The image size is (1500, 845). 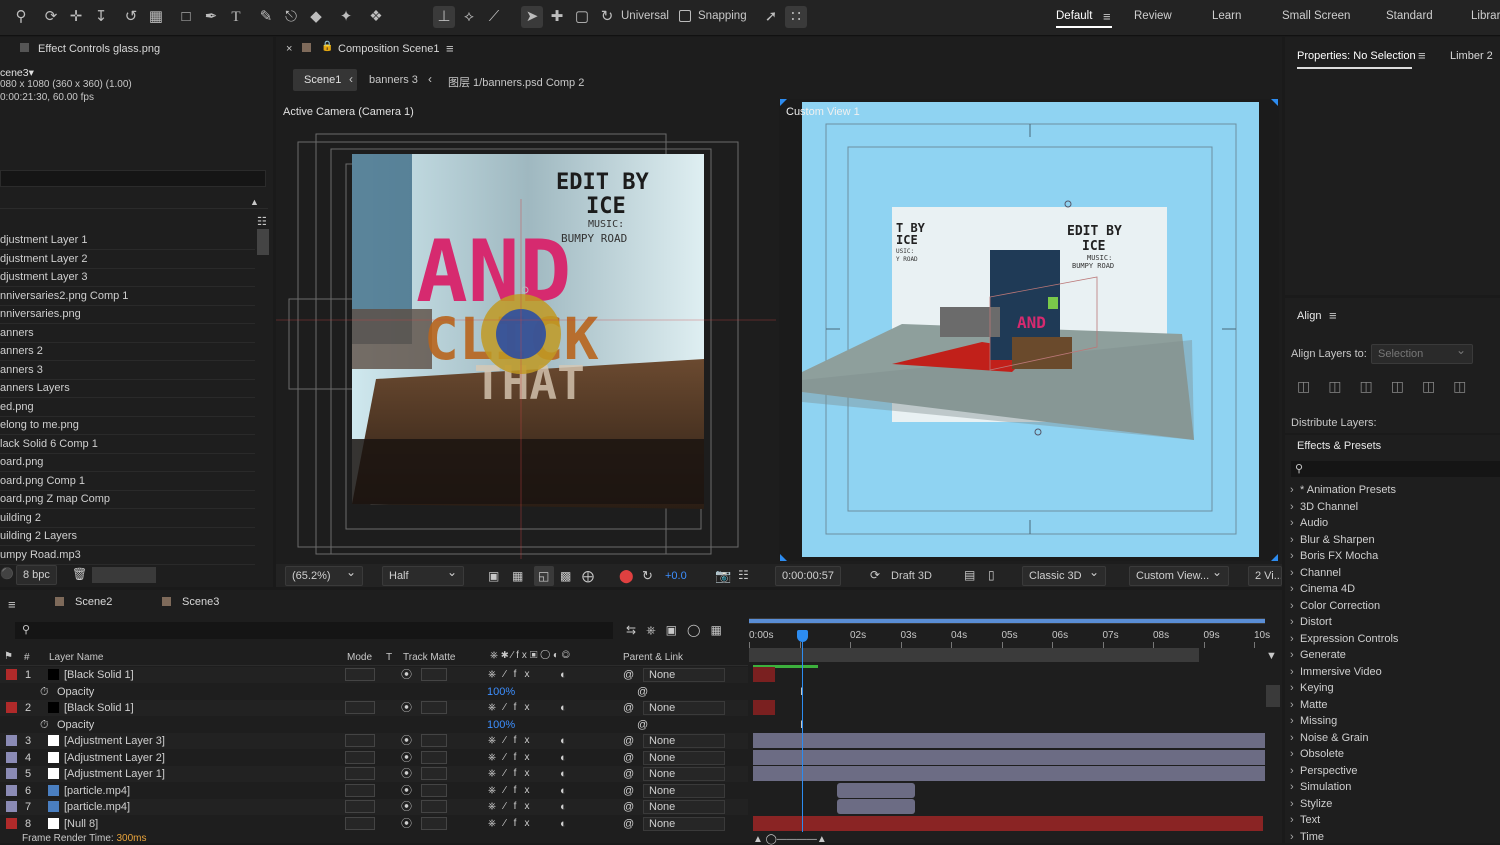 What do you see at coordinates (642, 692) in the screenshot?
I see `expression-pickwhip-icon: @` at bounding box center [642, 692].